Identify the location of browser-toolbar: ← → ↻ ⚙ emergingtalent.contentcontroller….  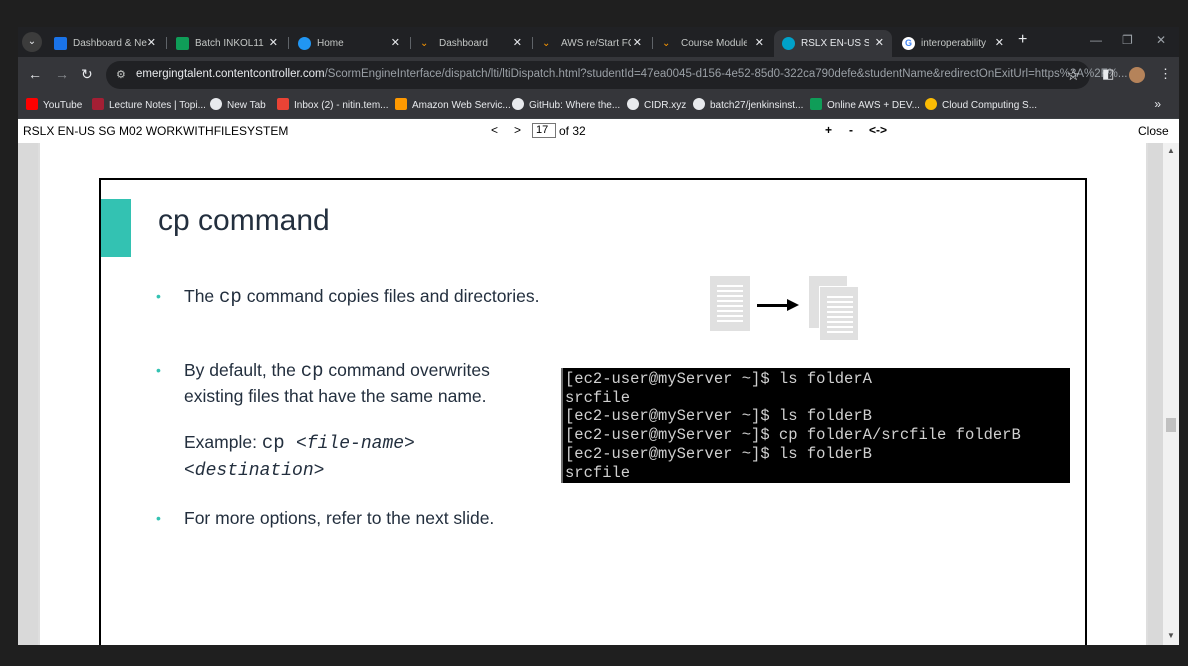
(598, 75).